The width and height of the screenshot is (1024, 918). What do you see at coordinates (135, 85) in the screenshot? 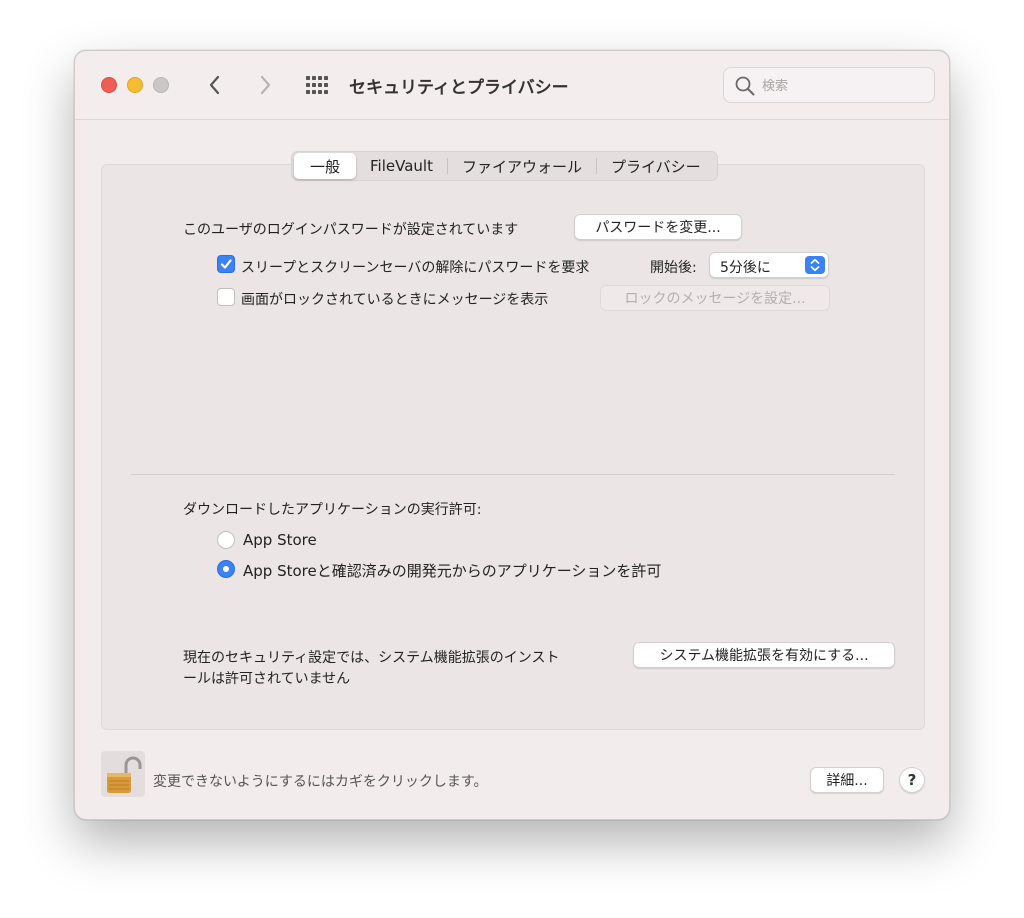
I see `minimize-window-button` at bounding box center [135, 85].